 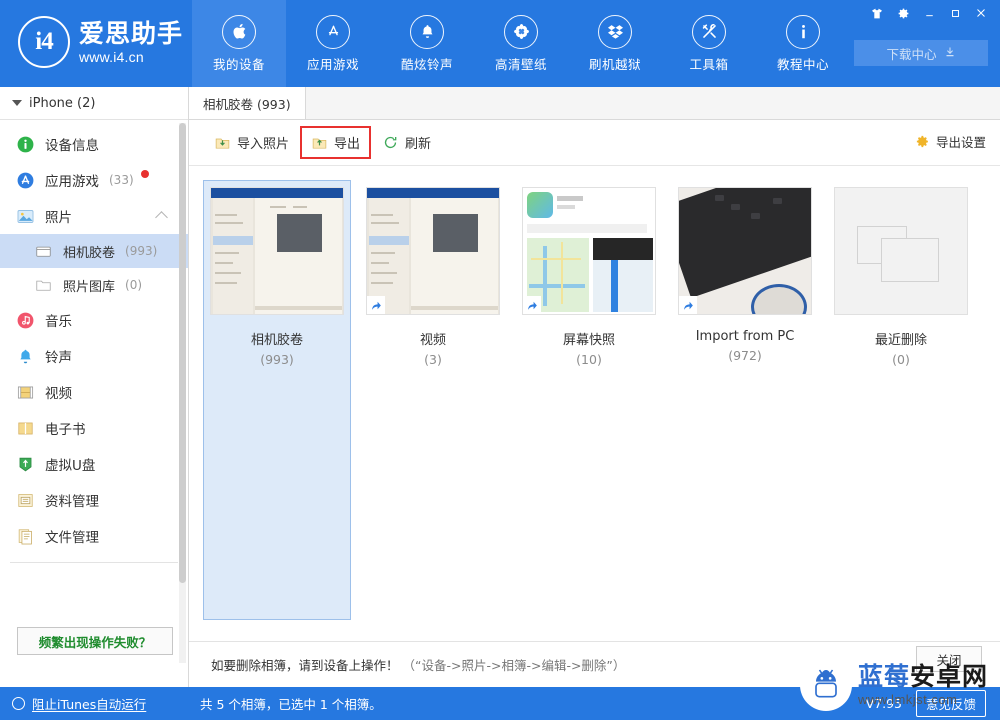 I want to click on maximize-icon, so click(x=955, y=13).